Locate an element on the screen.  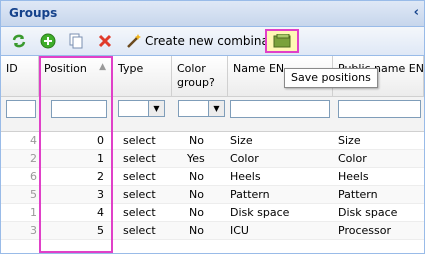
table-row: 3 5 select No ICU Processor is located at coordinates (212, 231).